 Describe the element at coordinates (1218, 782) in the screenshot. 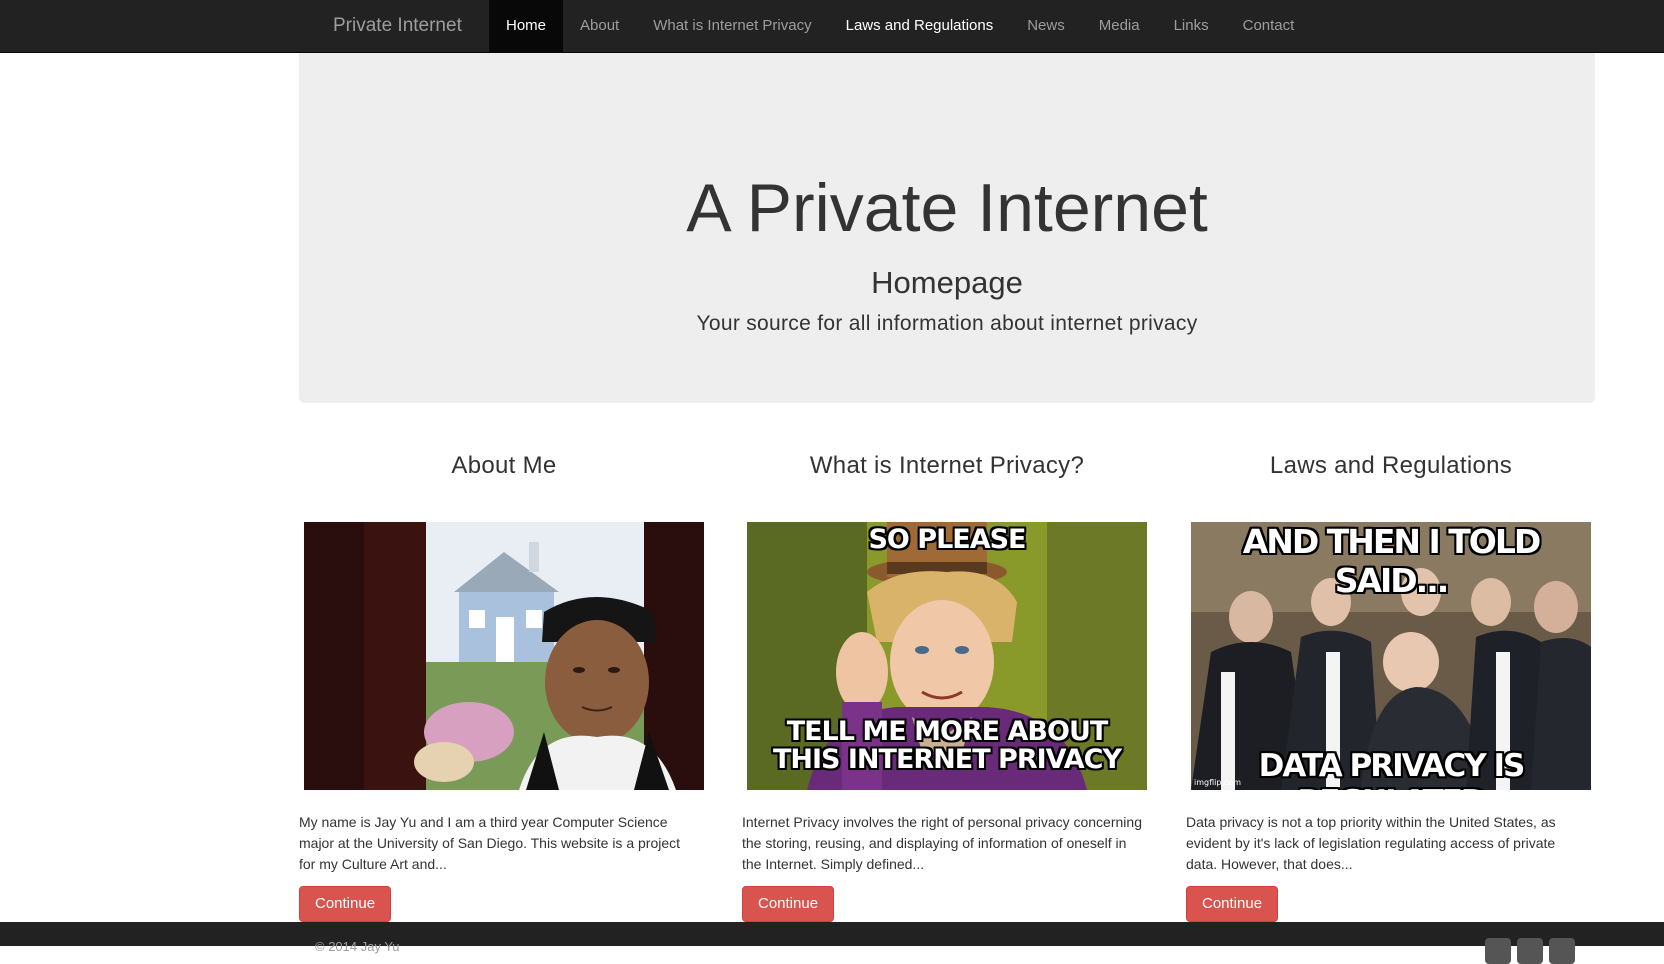

I see `imgflip-watermark: imgflip.com` at that location.